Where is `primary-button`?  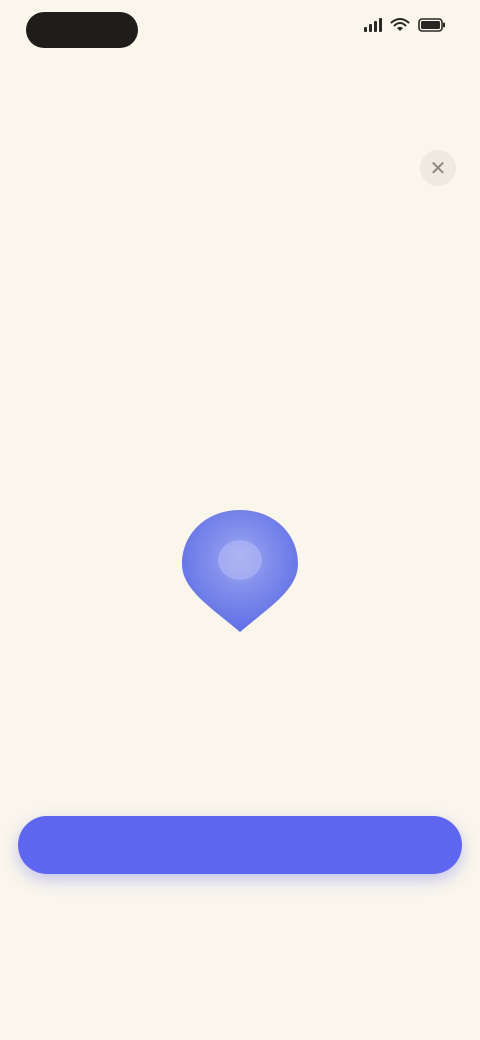 primary-button is located at coordinates (240, 845).